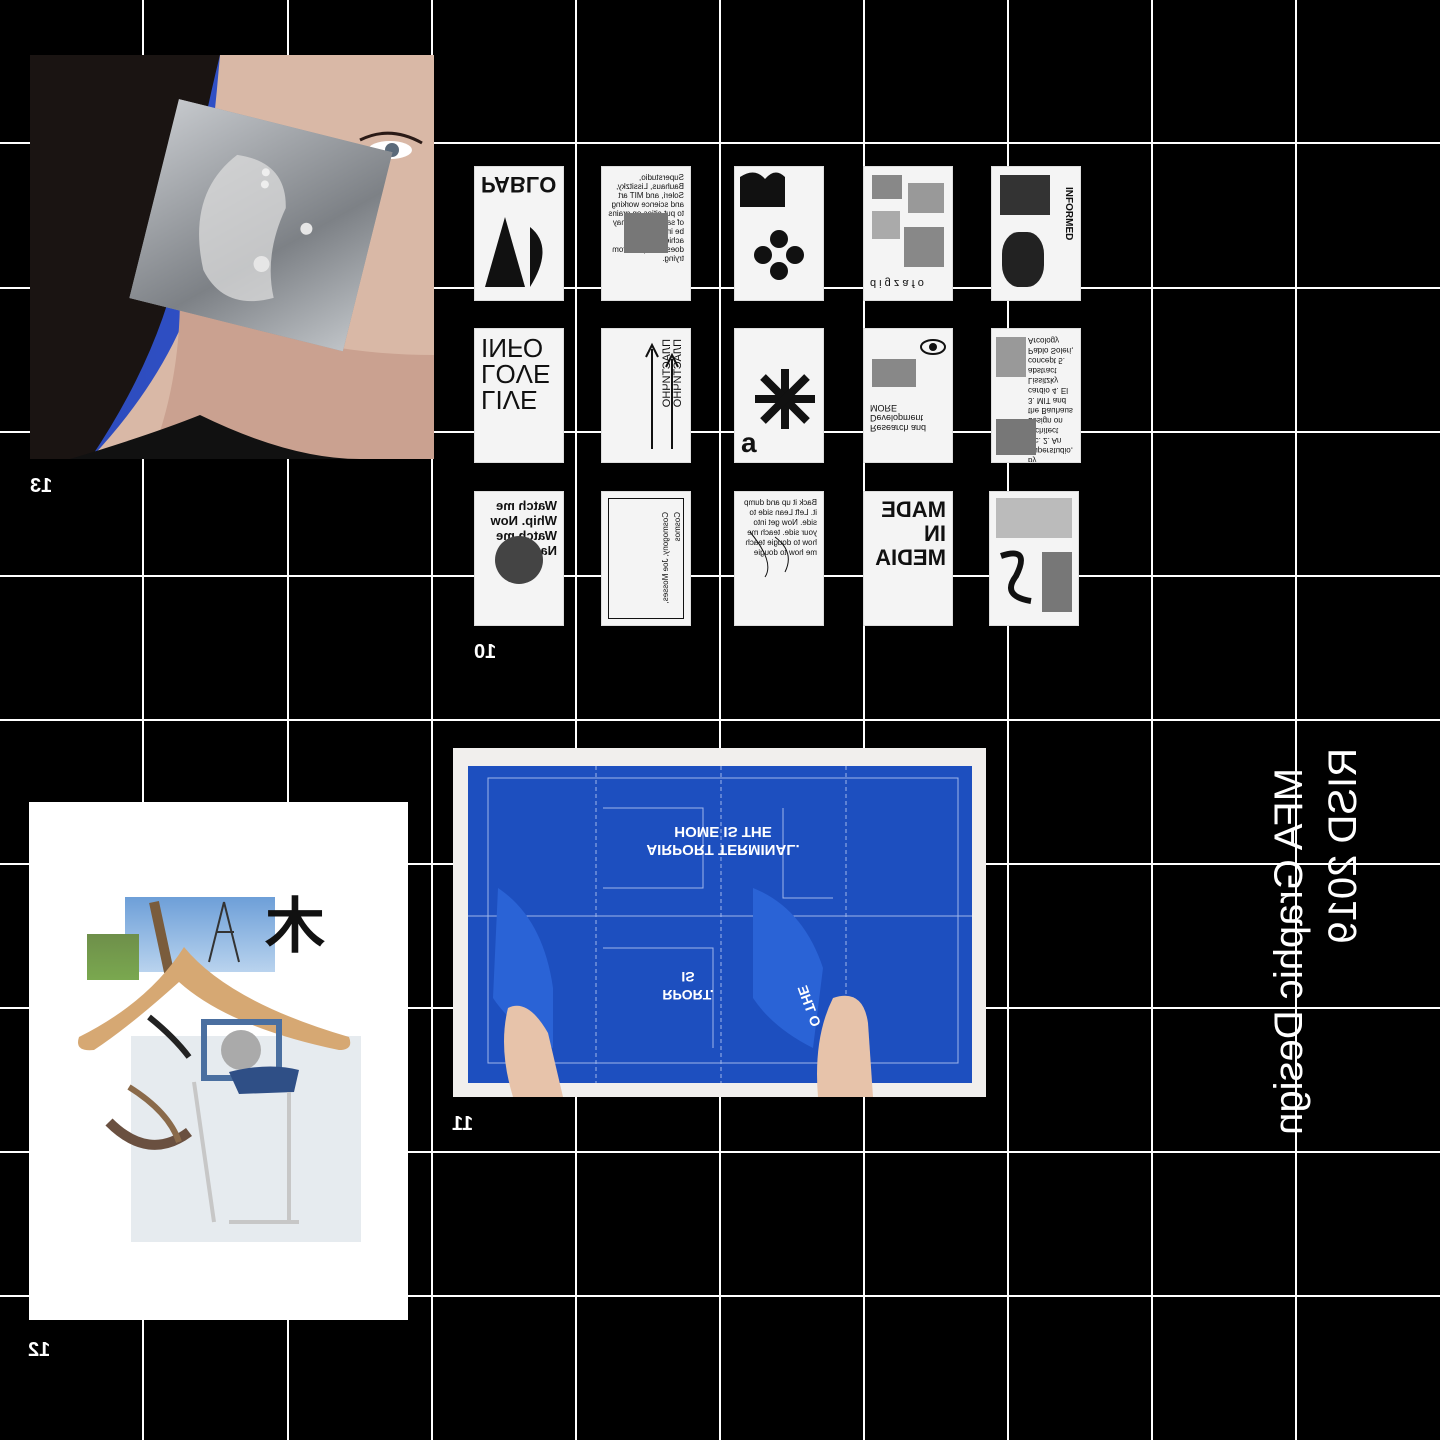 The width and height of the screenshot is (1440, 1440). Describe the element at coordinates (218, 1061) in the screenshot. I see `collage-poster: 木` at that location.